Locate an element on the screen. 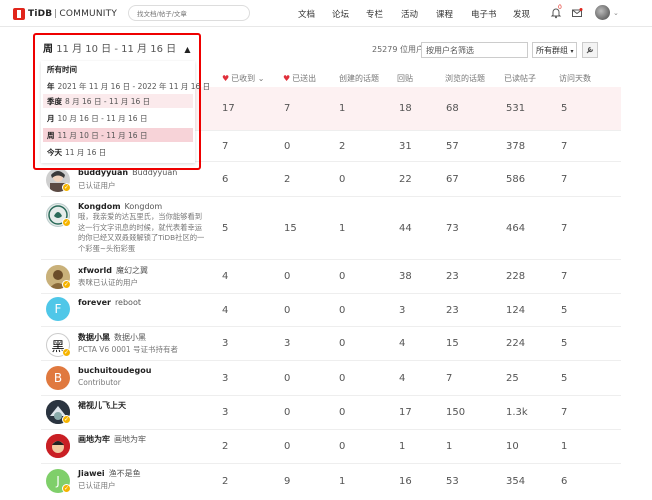  table-cell: 531 is located at coordinates (516, 108).